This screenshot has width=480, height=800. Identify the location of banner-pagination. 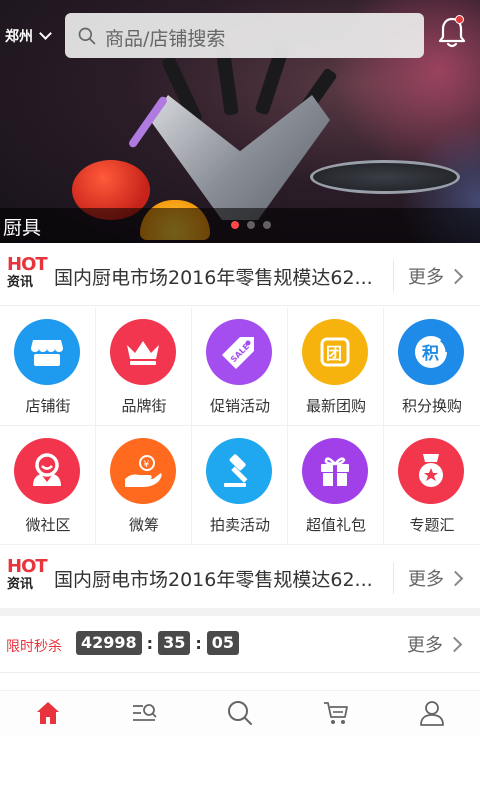
(251, 225).